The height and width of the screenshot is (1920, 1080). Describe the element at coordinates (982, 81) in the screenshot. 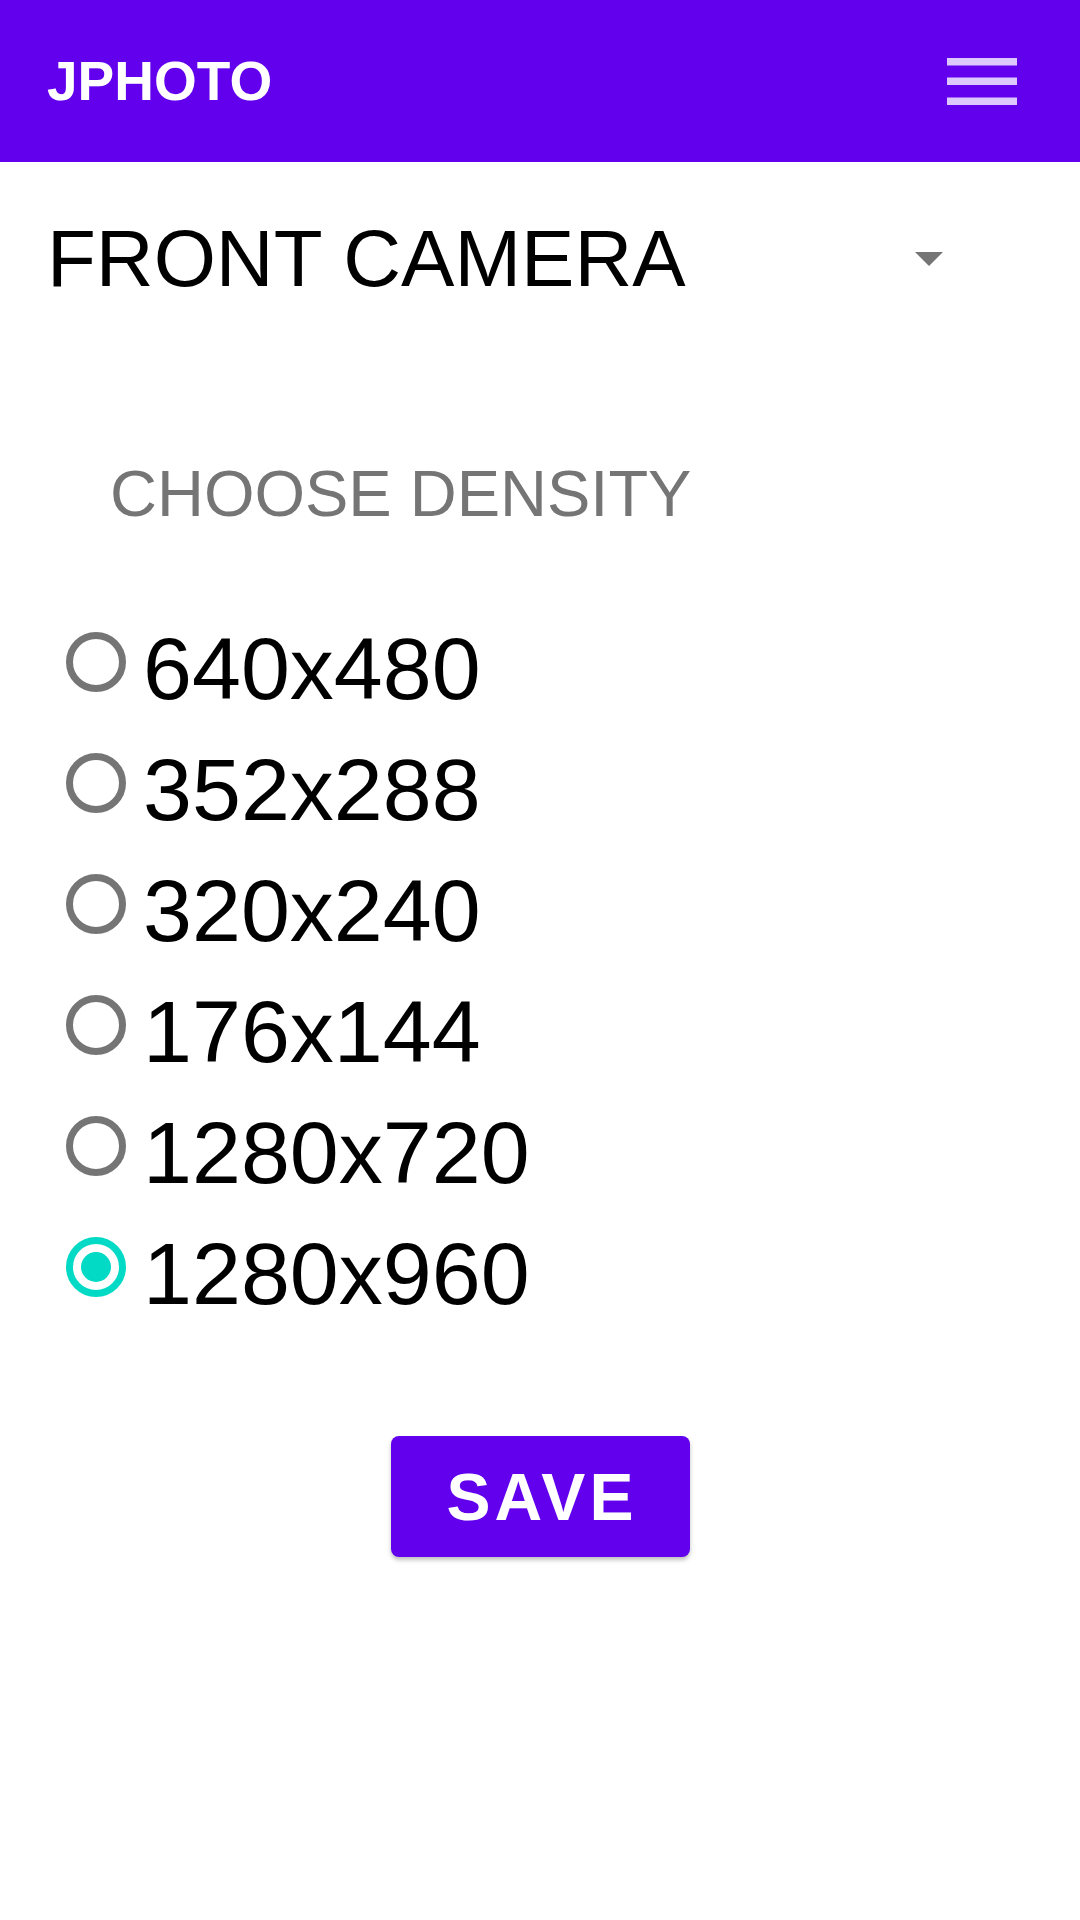

I see `menu-icon` at that location.